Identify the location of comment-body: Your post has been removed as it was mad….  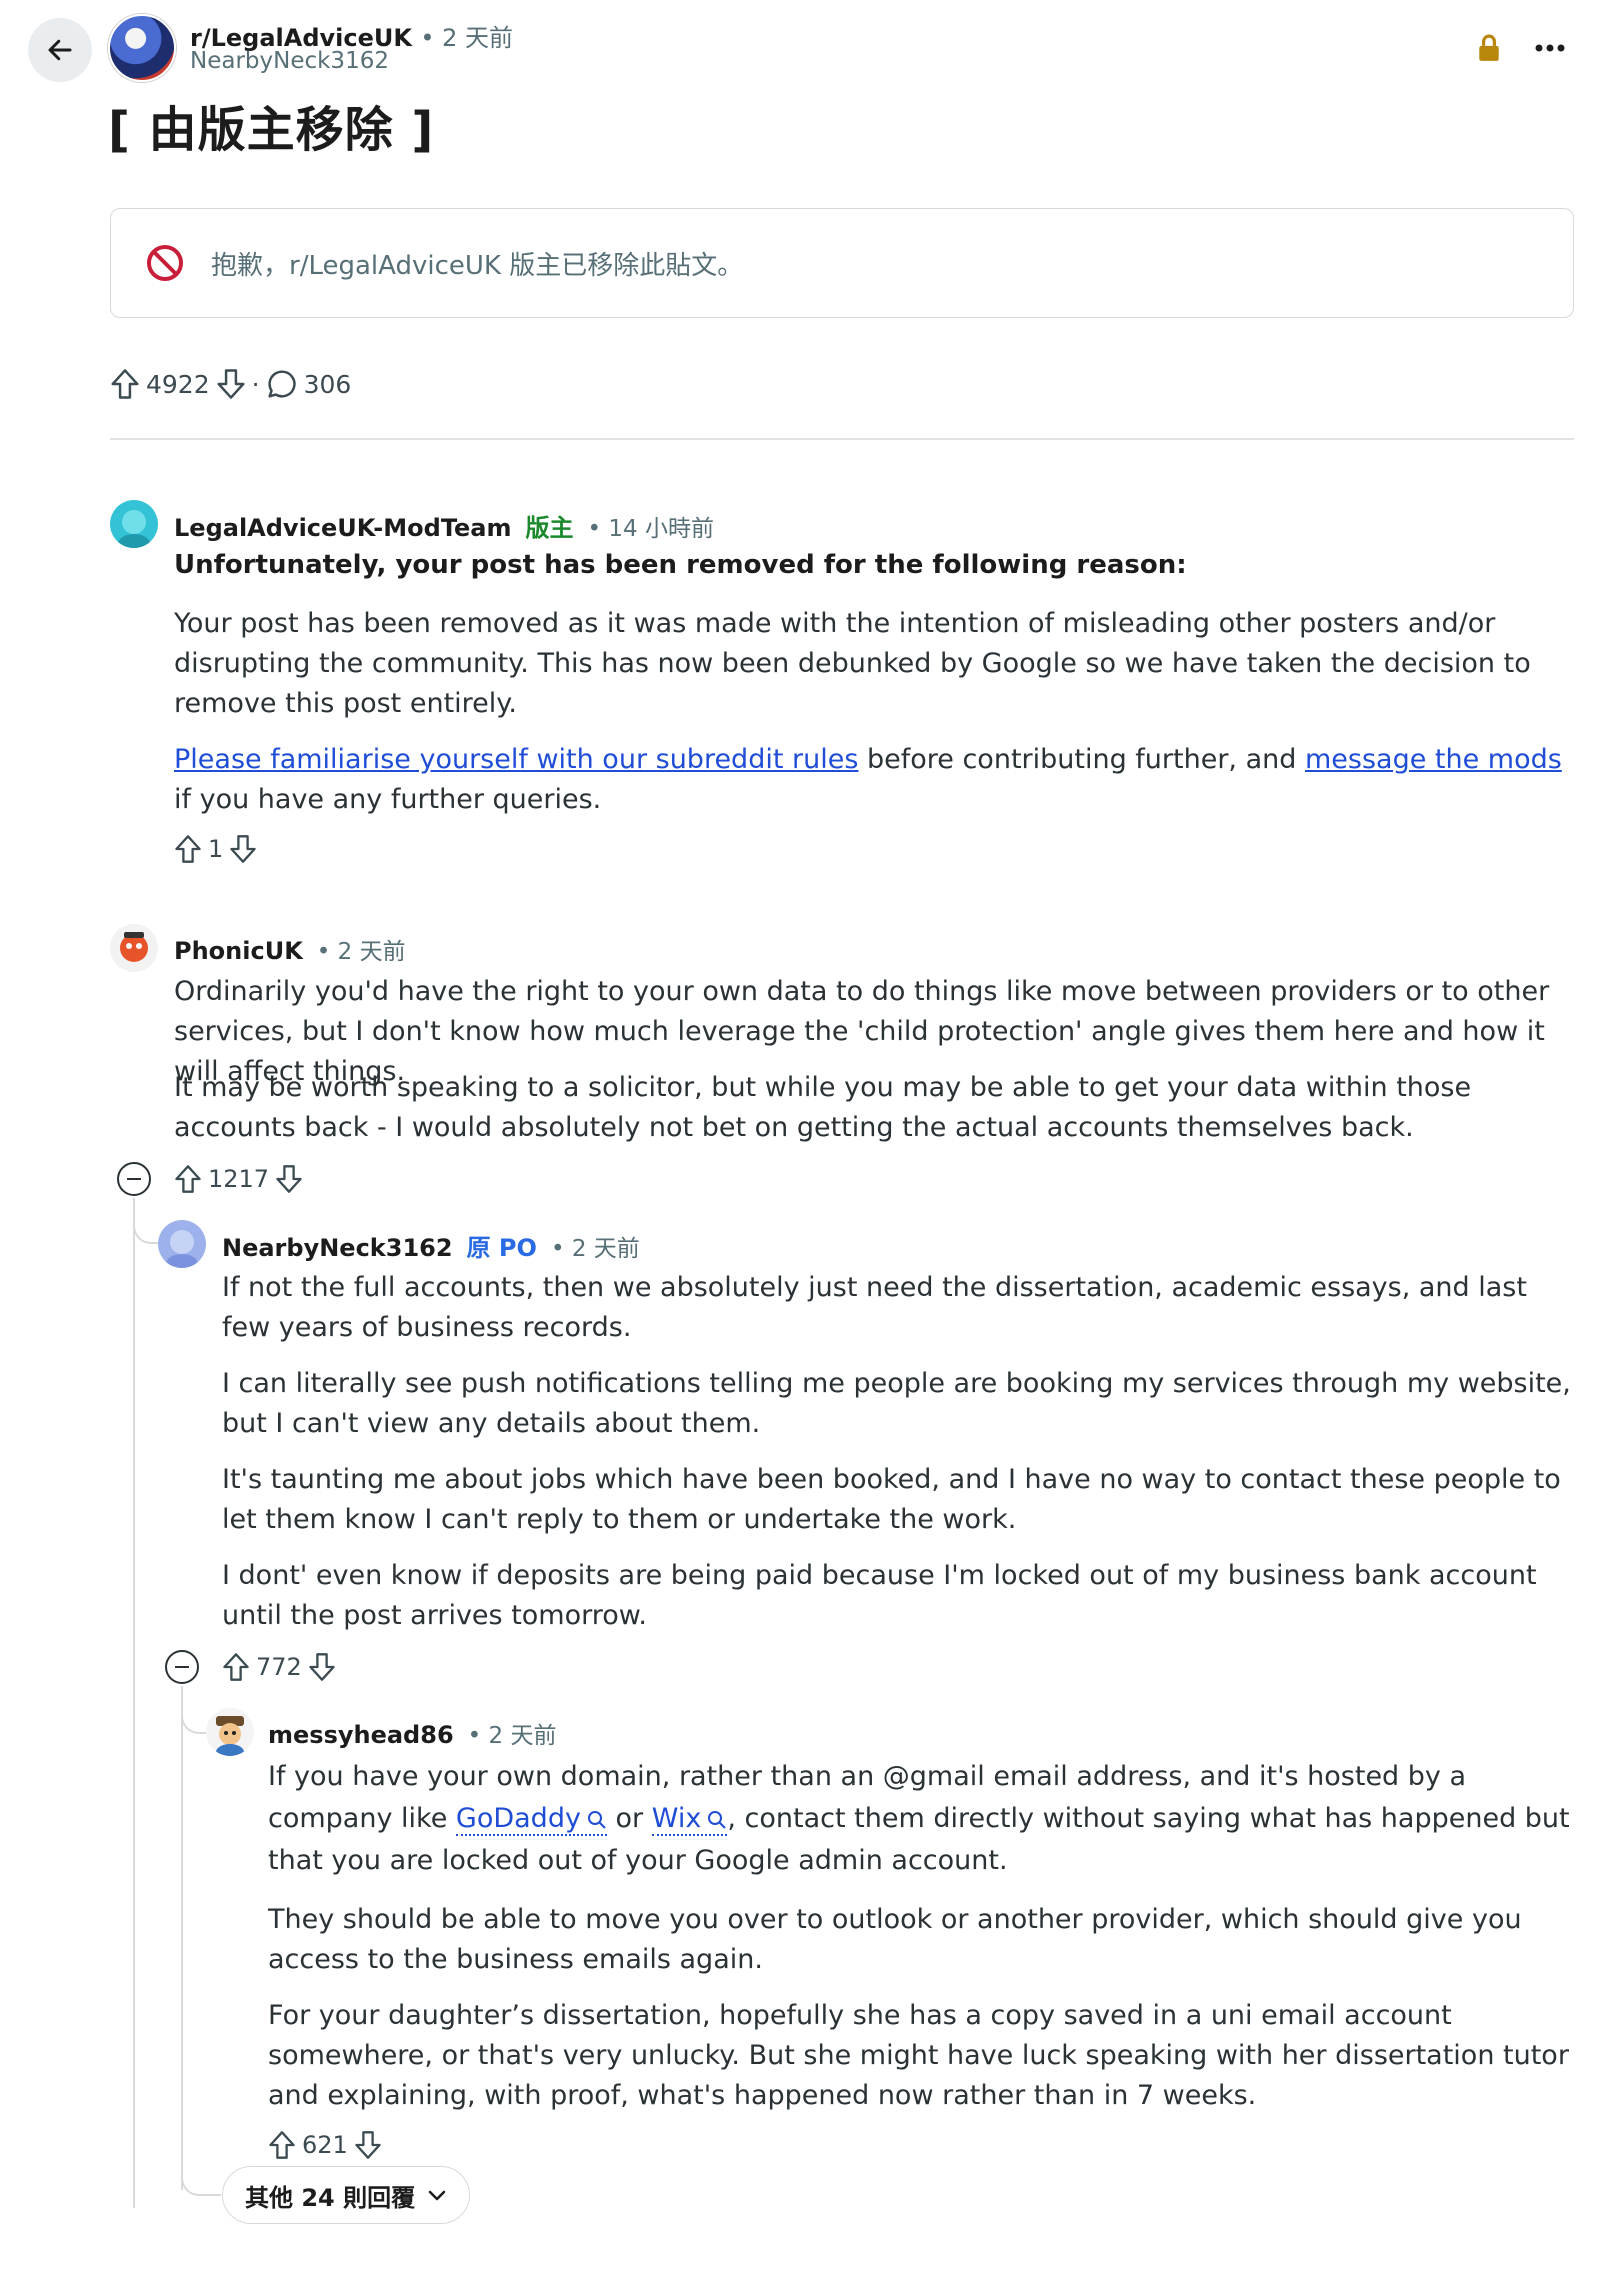
(852, 663).